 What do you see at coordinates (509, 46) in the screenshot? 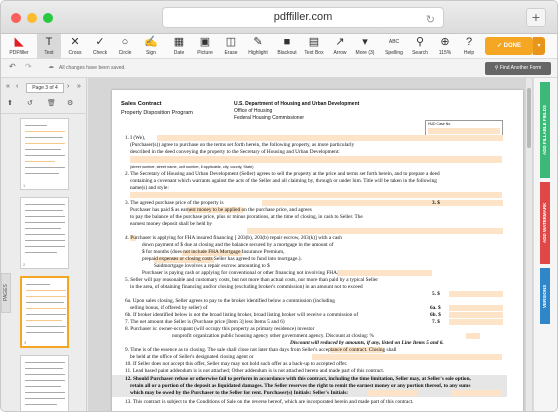
I see `done-button: ✓ DONE` at bounding box center [509, 46].